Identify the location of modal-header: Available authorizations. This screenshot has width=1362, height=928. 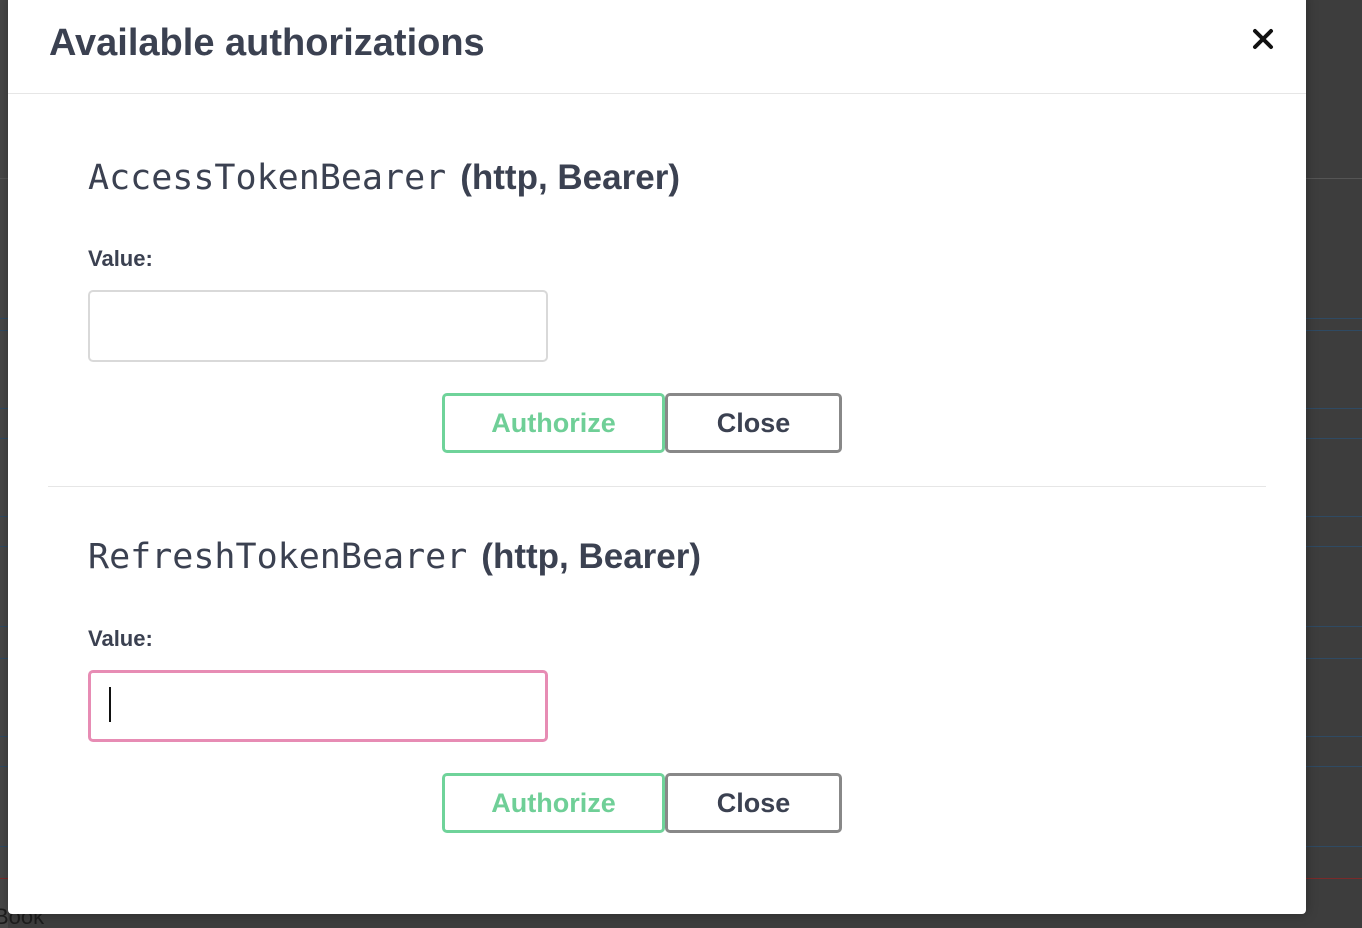
(657, 47).